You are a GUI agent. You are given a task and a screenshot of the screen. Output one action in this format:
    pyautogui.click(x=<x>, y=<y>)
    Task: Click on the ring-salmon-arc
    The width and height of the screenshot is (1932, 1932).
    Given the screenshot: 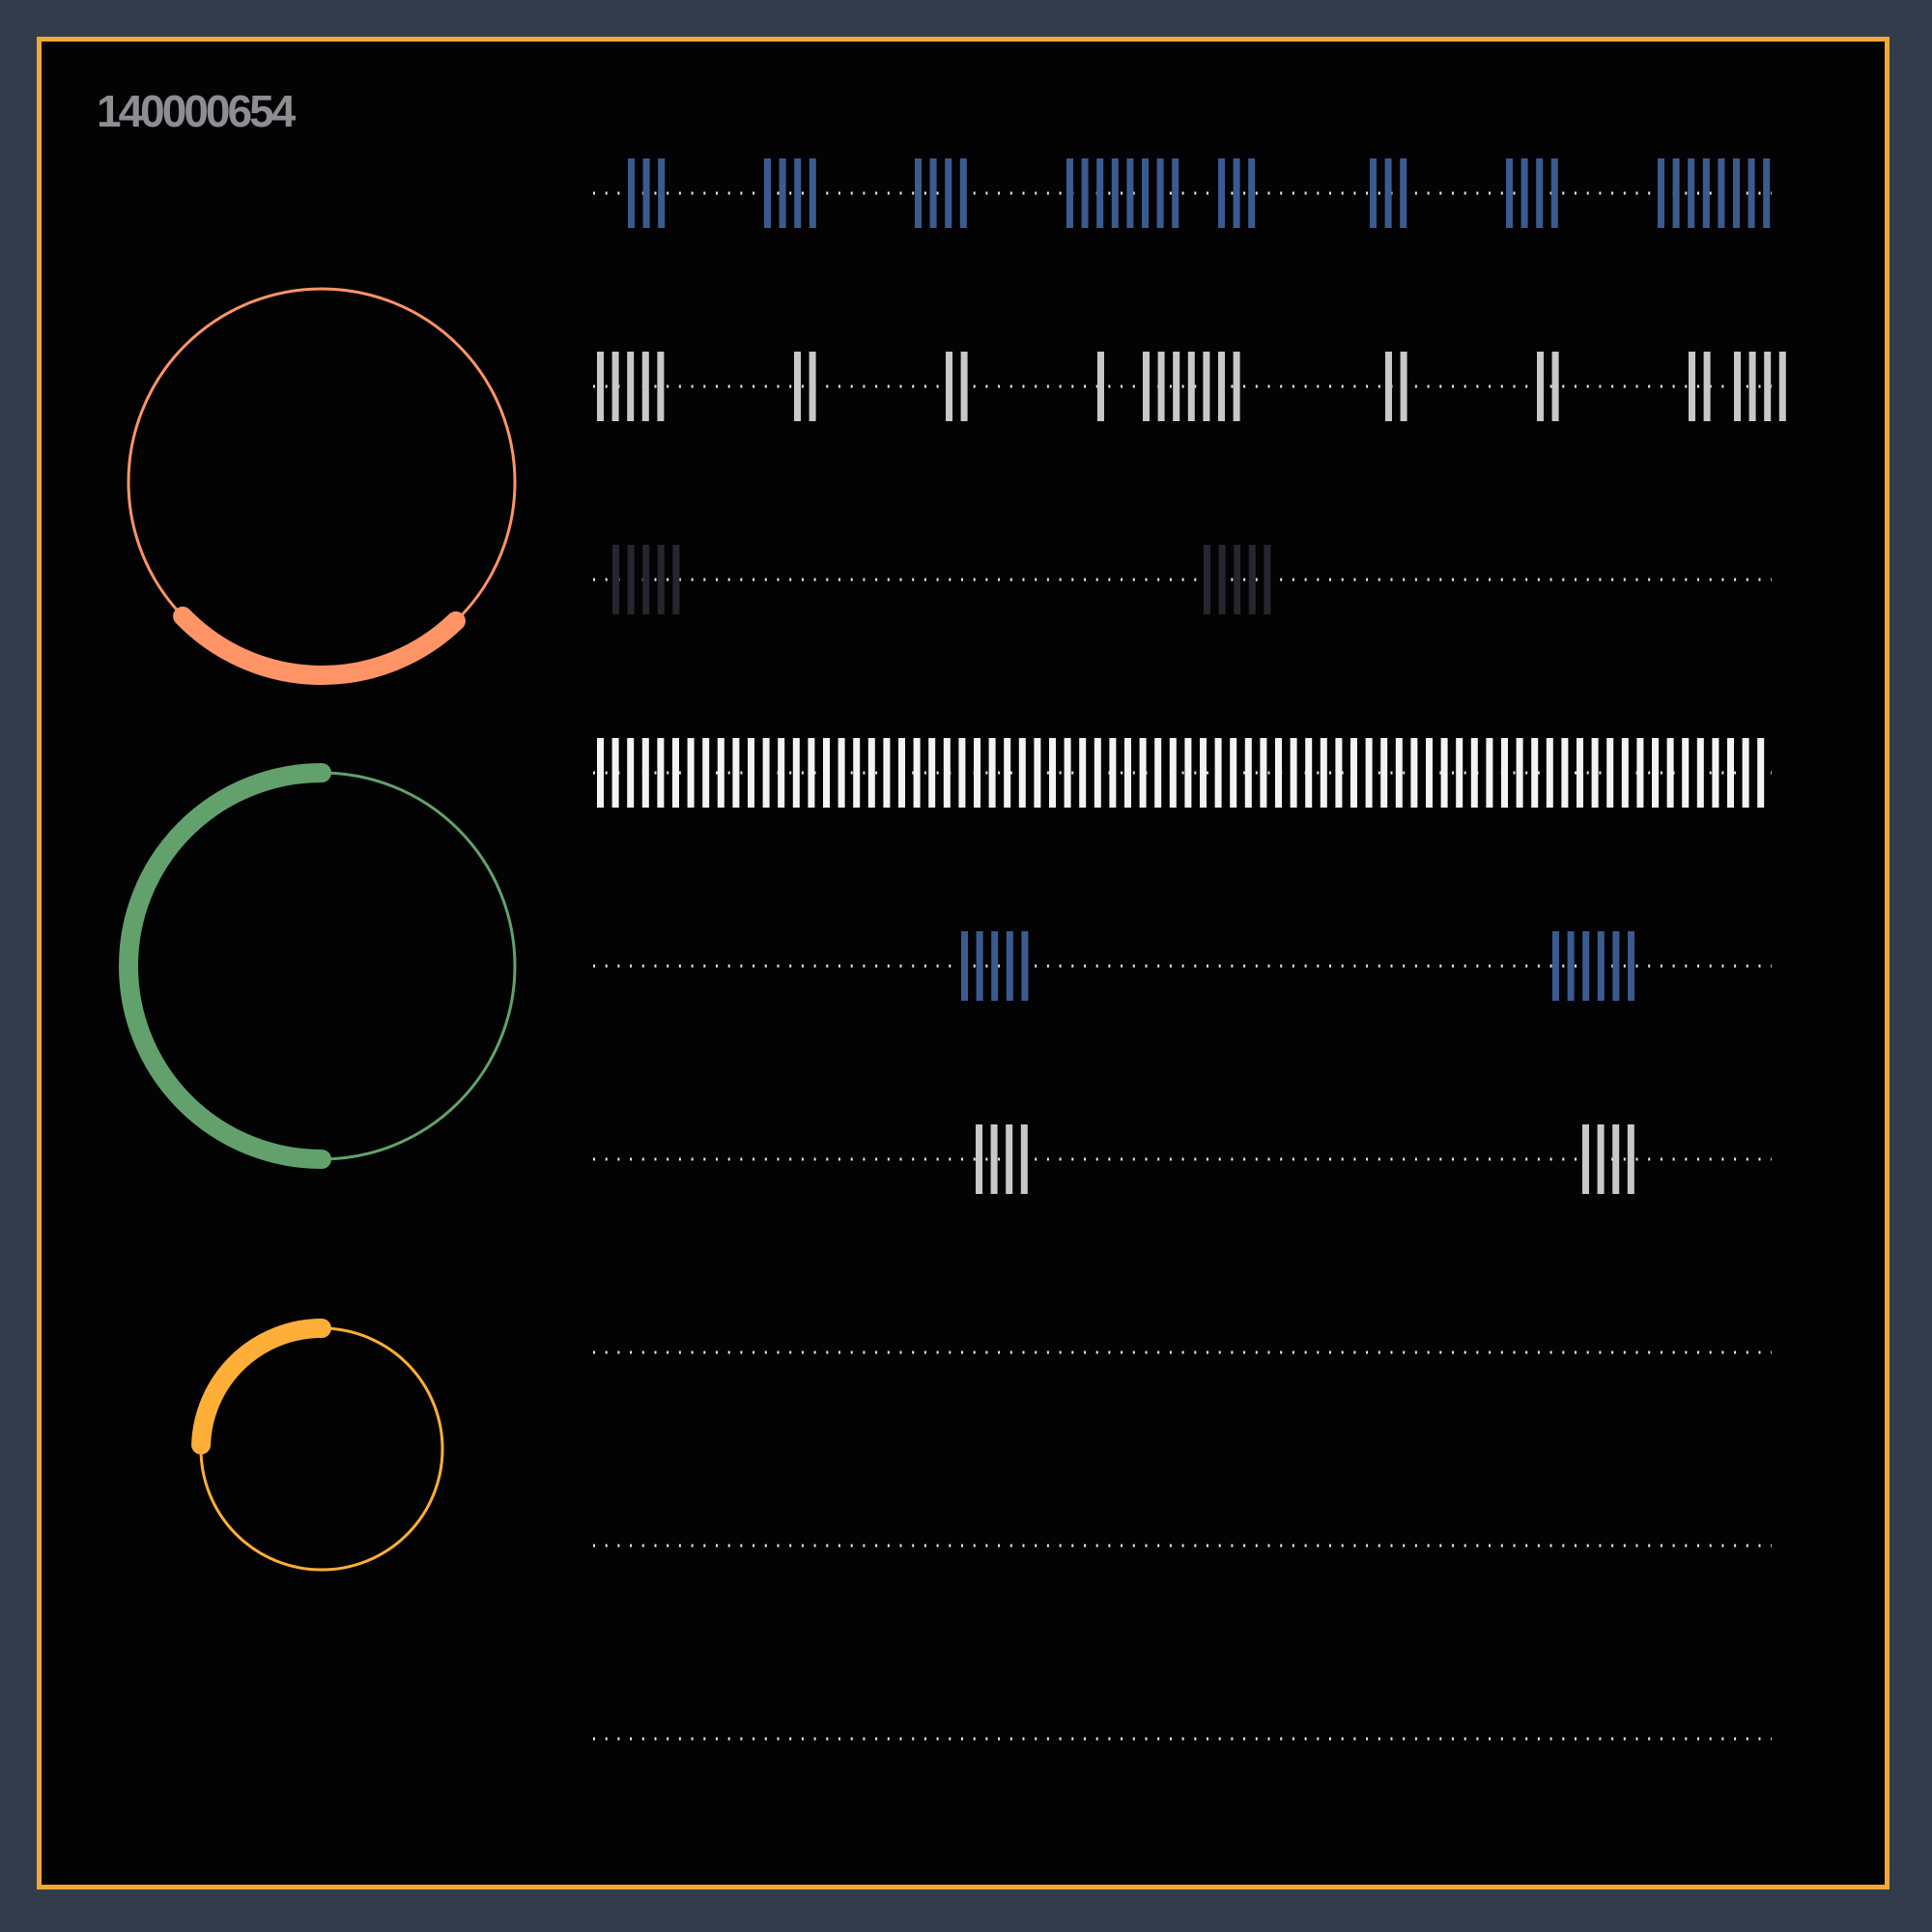 What is the action you would take?
    pyautogui.click(x=319, y=645)
    